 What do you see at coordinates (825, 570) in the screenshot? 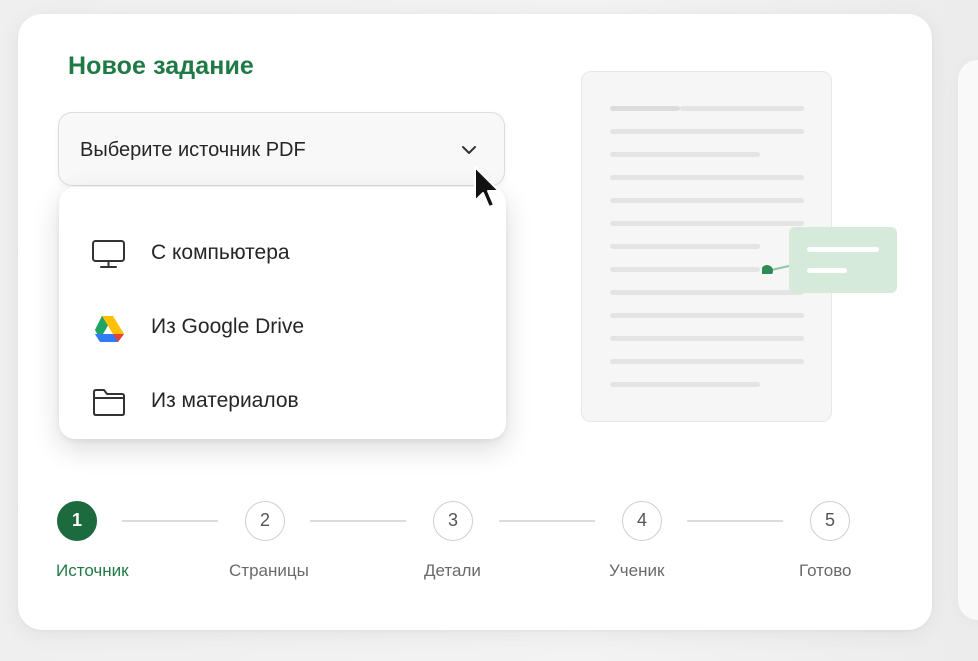
I see `step-5-label: Готово` at bounding box center [825, 570].